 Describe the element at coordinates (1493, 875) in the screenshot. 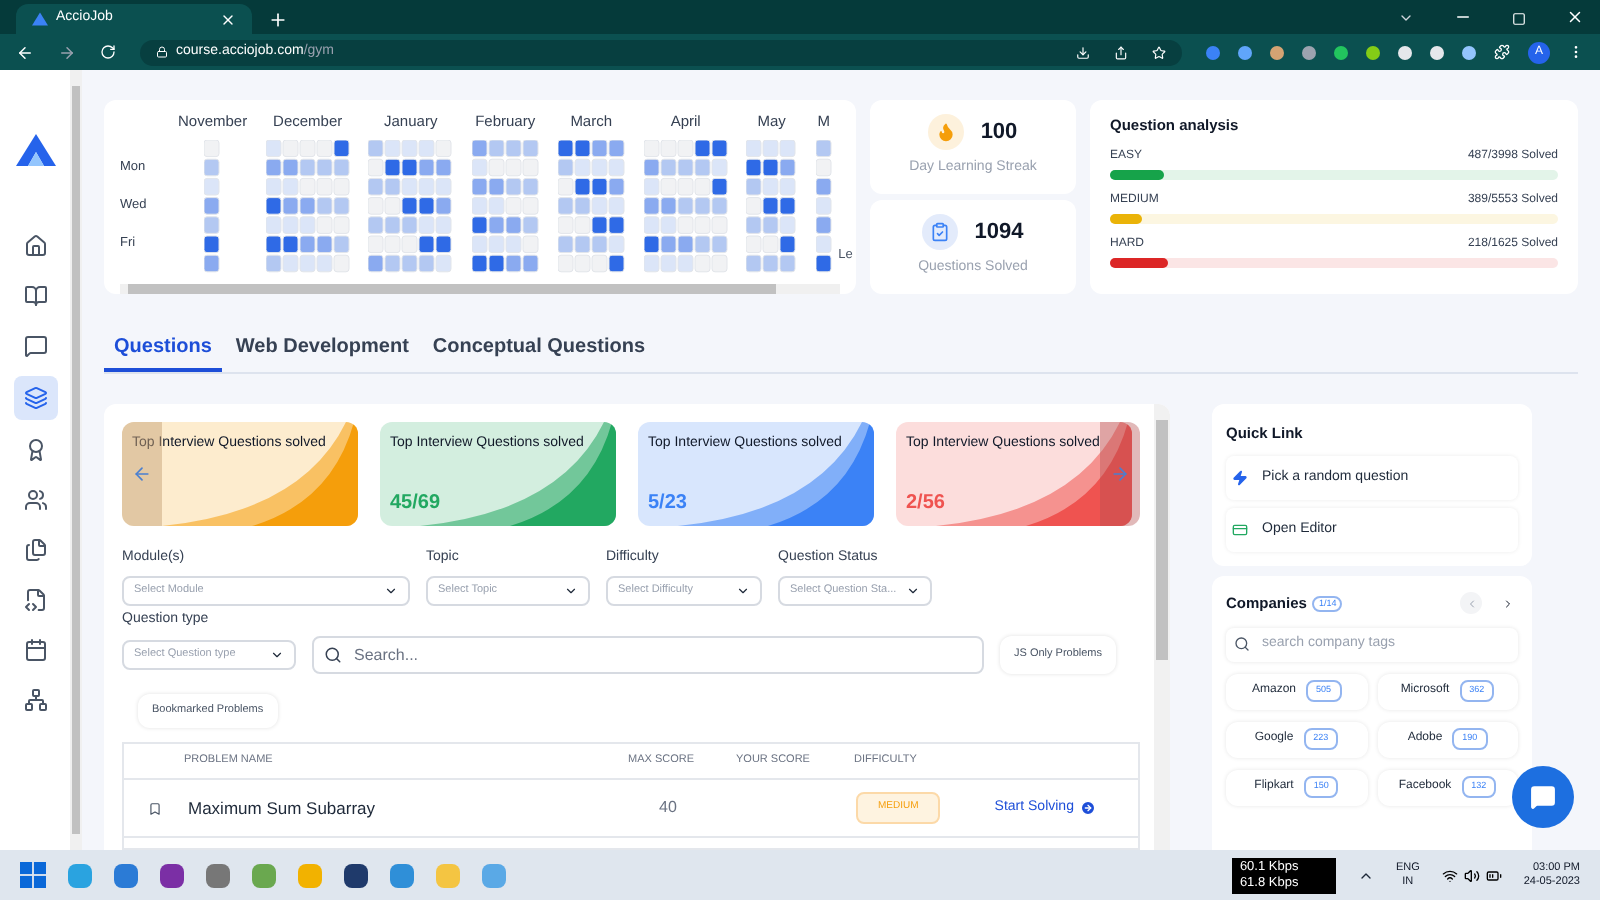

I see `battery-icon` at that location.